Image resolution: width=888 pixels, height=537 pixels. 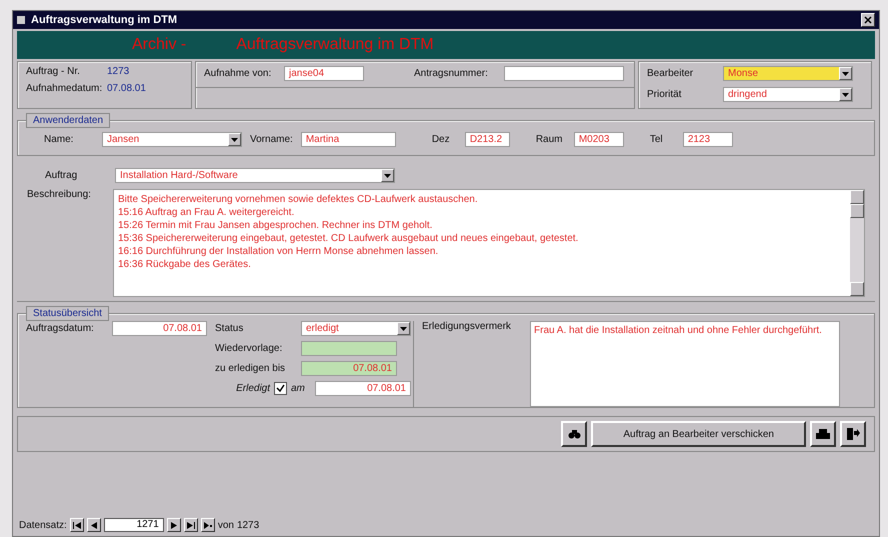 I want to click on printer-icon, so click(x=823, y=434).